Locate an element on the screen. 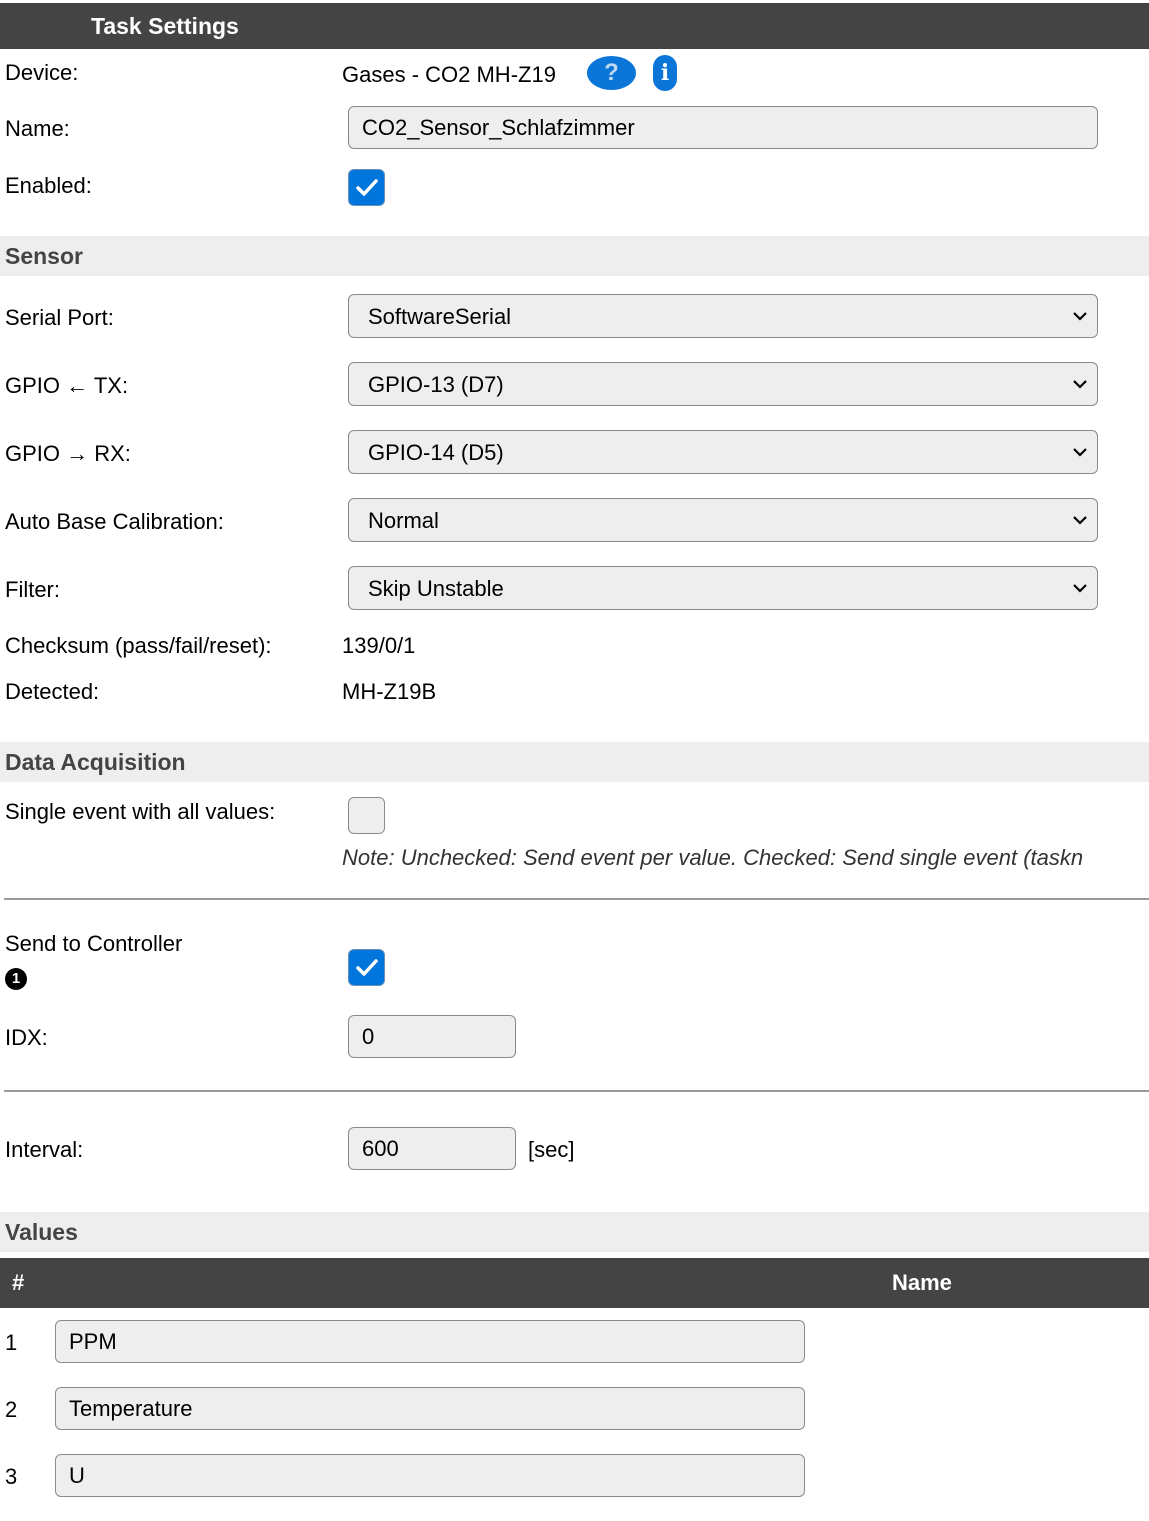 The height and width of the screenshot is (1521, 1149). send-to-controller-checkbox is located at coordinates (366, 967).